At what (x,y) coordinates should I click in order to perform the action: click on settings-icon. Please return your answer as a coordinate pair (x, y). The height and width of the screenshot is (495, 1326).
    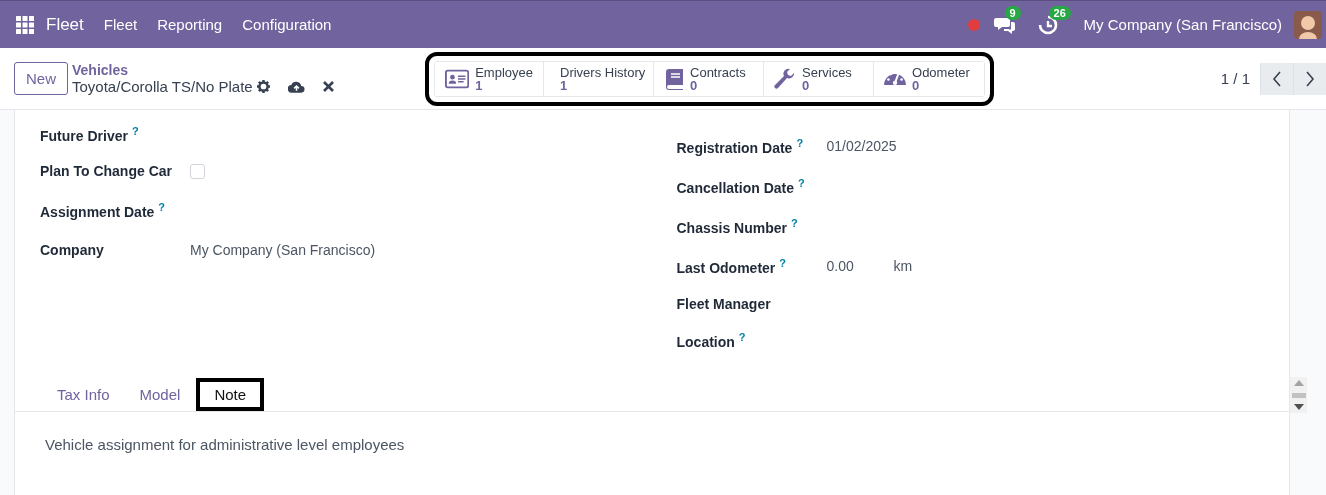
    Looking at the image, I should click on (263, 86).